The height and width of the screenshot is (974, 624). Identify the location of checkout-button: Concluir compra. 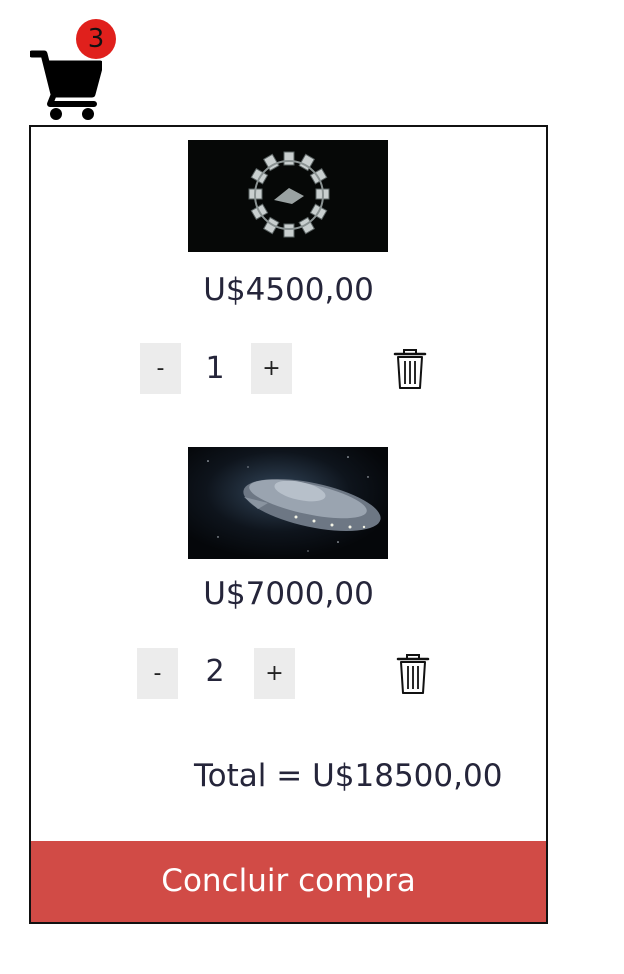
(288, 881).